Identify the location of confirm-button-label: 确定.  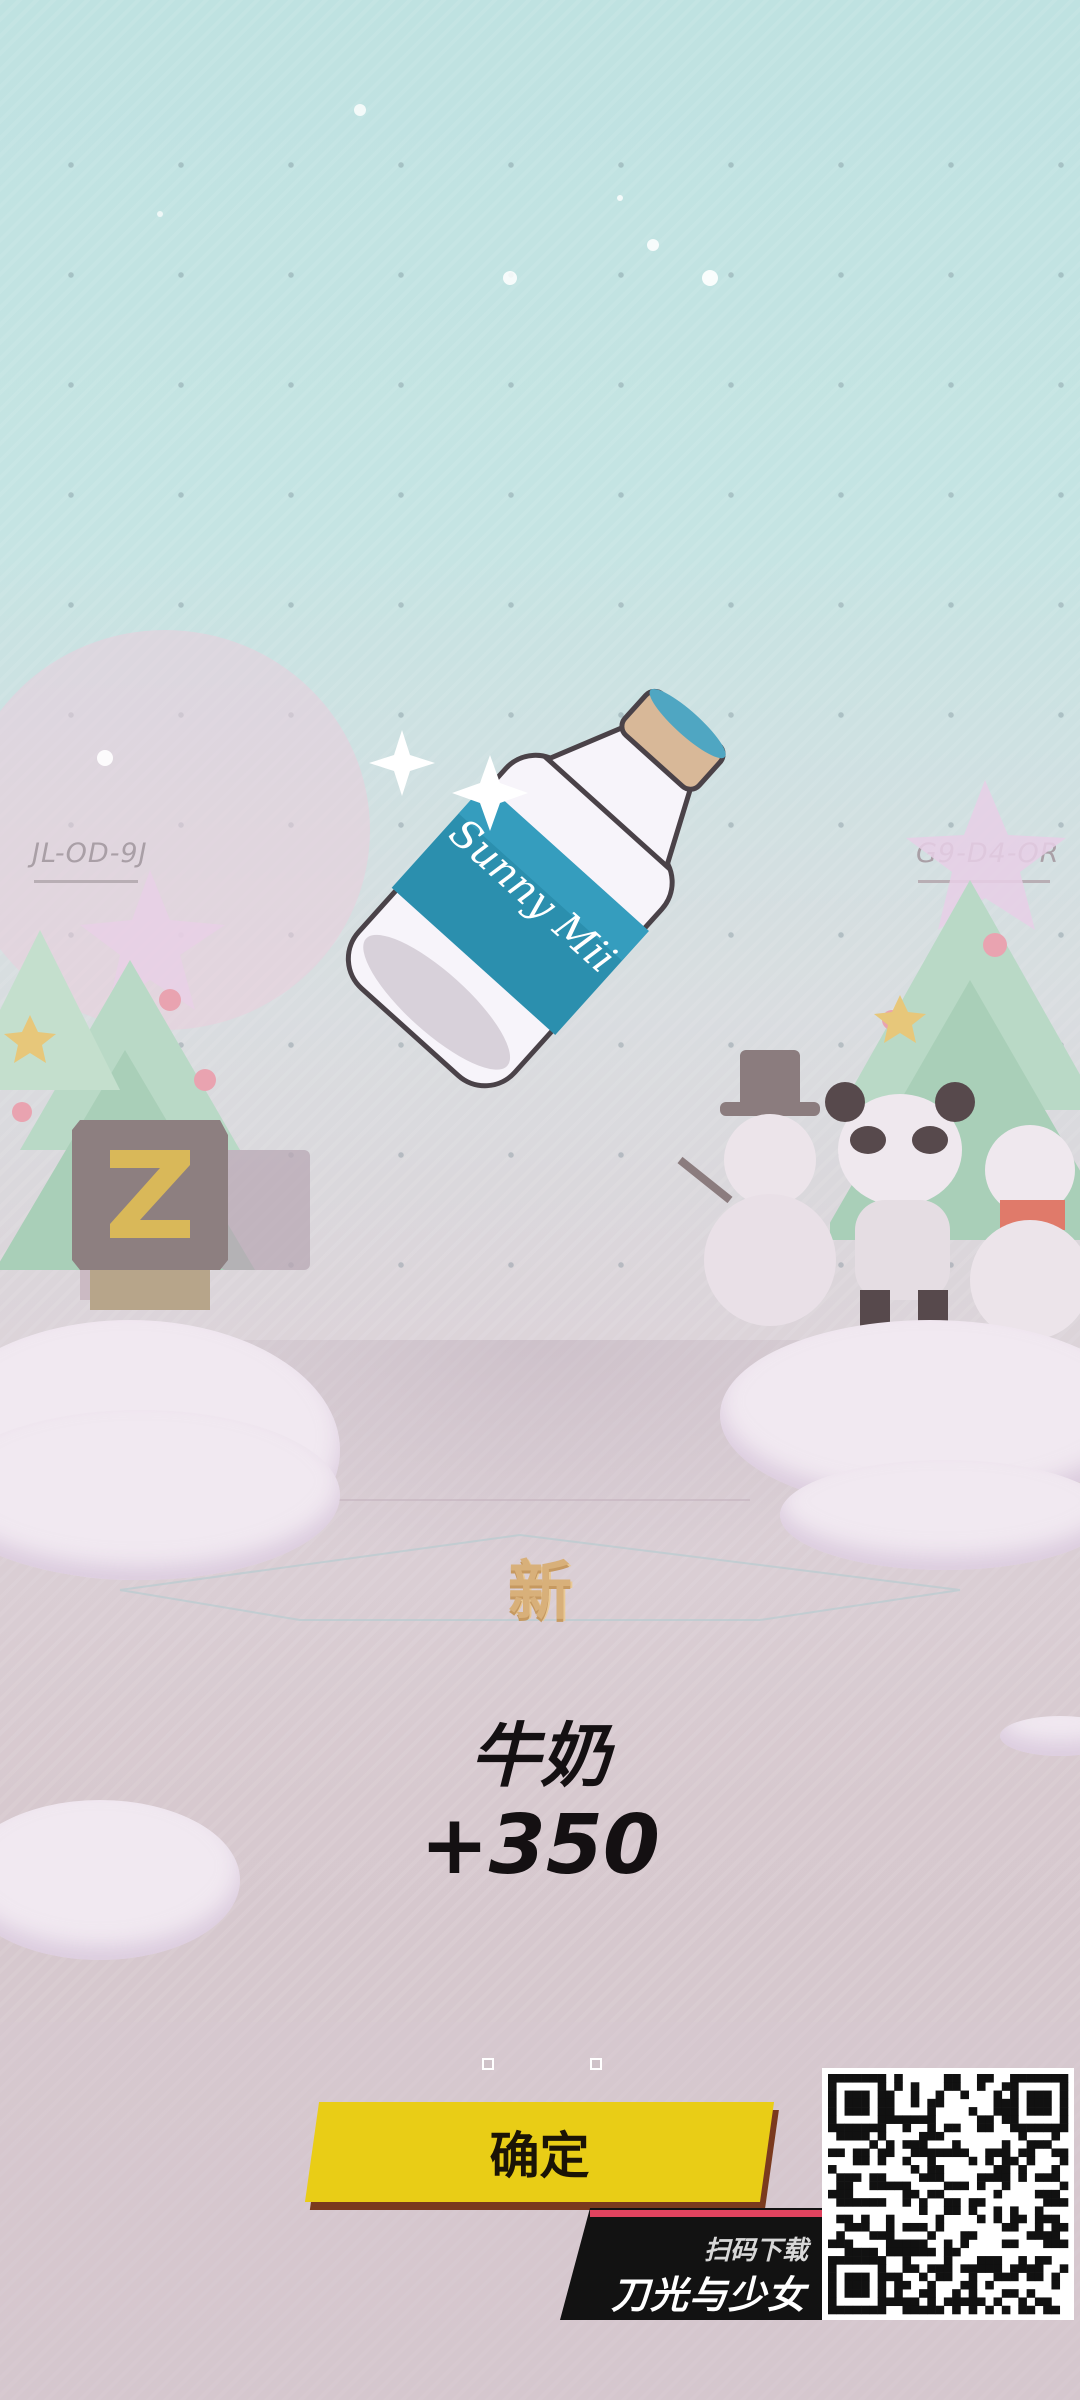
(539, 2156).